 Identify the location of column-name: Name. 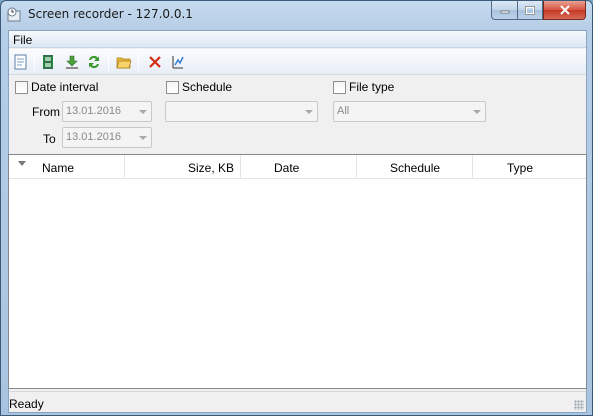
(67, 167).